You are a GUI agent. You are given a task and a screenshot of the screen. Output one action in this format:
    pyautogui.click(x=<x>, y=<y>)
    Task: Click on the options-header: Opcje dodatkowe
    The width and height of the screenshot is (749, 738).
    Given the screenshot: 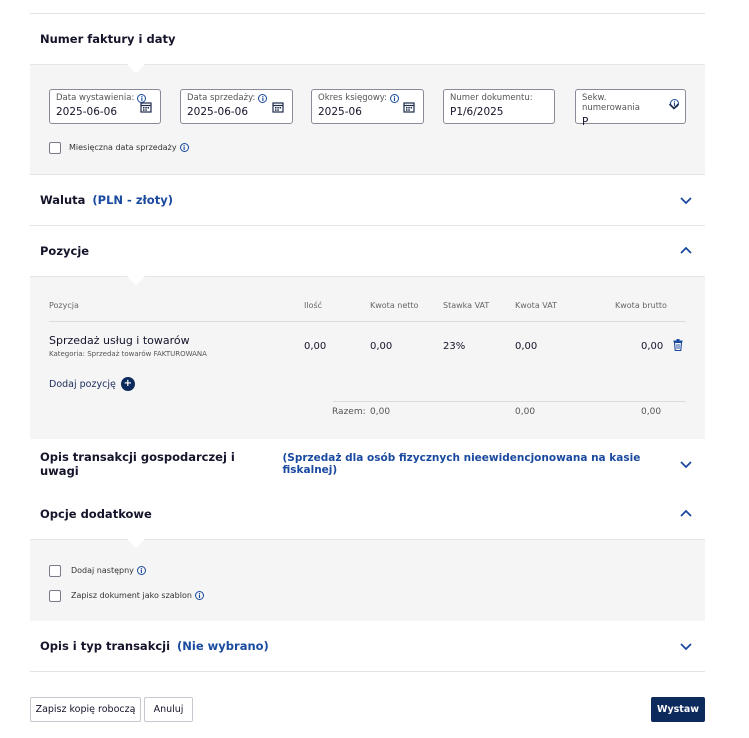 What is the action you would take?
    pyautogui.click(x=367, y=514)
    